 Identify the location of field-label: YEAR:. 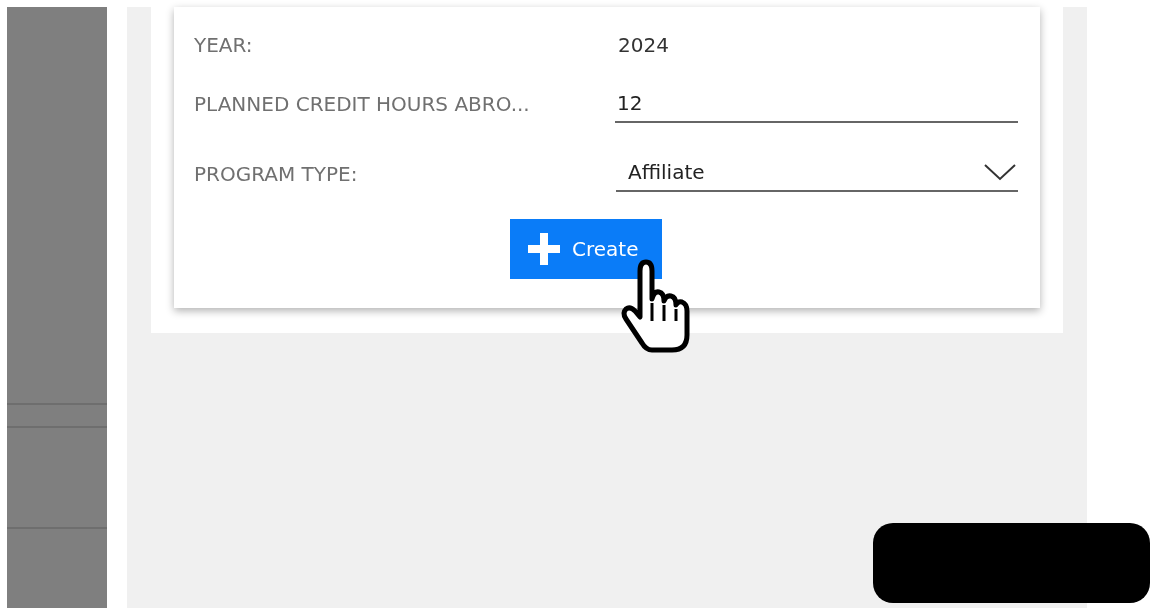
(224, 45).